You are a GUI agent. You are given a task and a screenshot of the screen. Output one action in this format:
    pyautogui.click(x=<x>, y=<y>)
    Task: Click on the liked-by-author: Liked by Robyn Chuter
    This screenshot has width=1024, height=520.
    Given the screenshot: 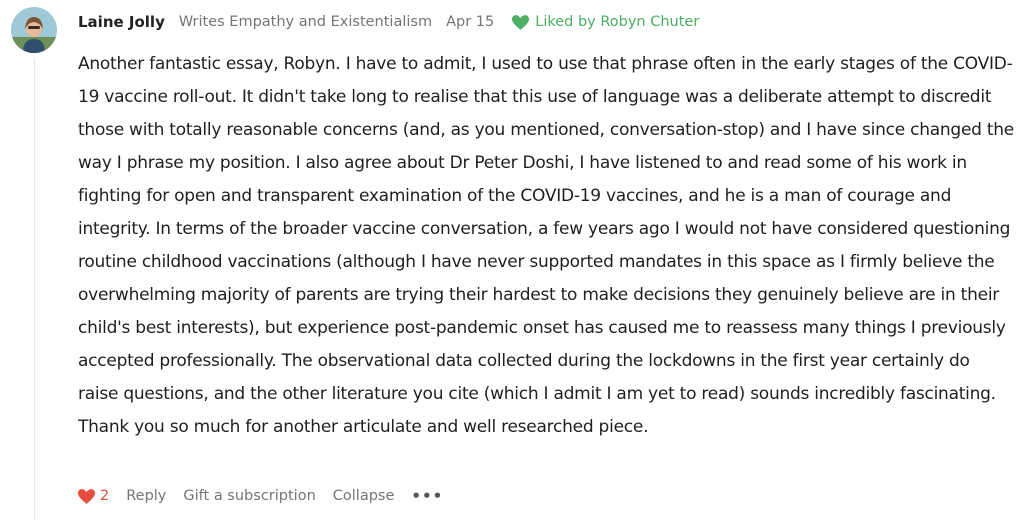 What is the action you would take?
    pyautogui.click(x=605, y=22)
    